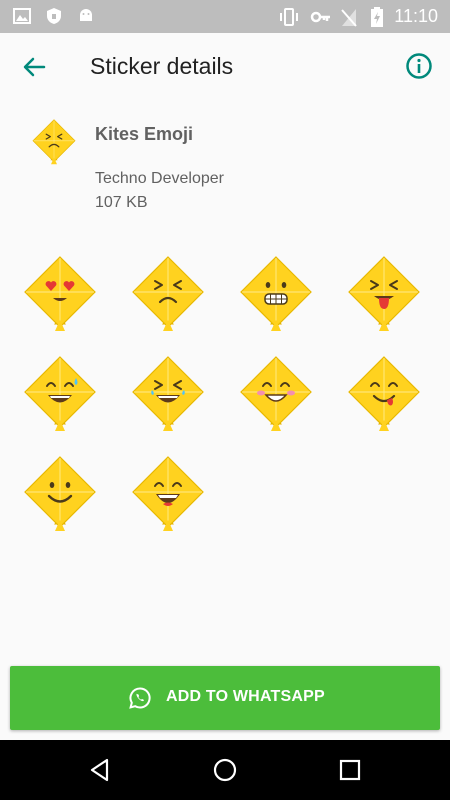 The image size is (450, 800). What do you see at coordinates (225, 16) in the screenshot?
I see `status-bar: 11:10` at bounding box center [225, 16].